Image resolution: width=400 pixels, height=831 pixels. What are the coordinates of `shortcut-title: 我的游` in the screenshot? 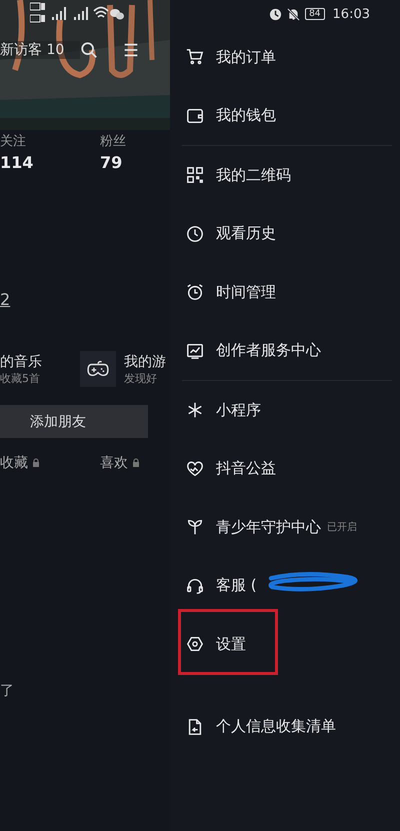 It's located at (145, 361).